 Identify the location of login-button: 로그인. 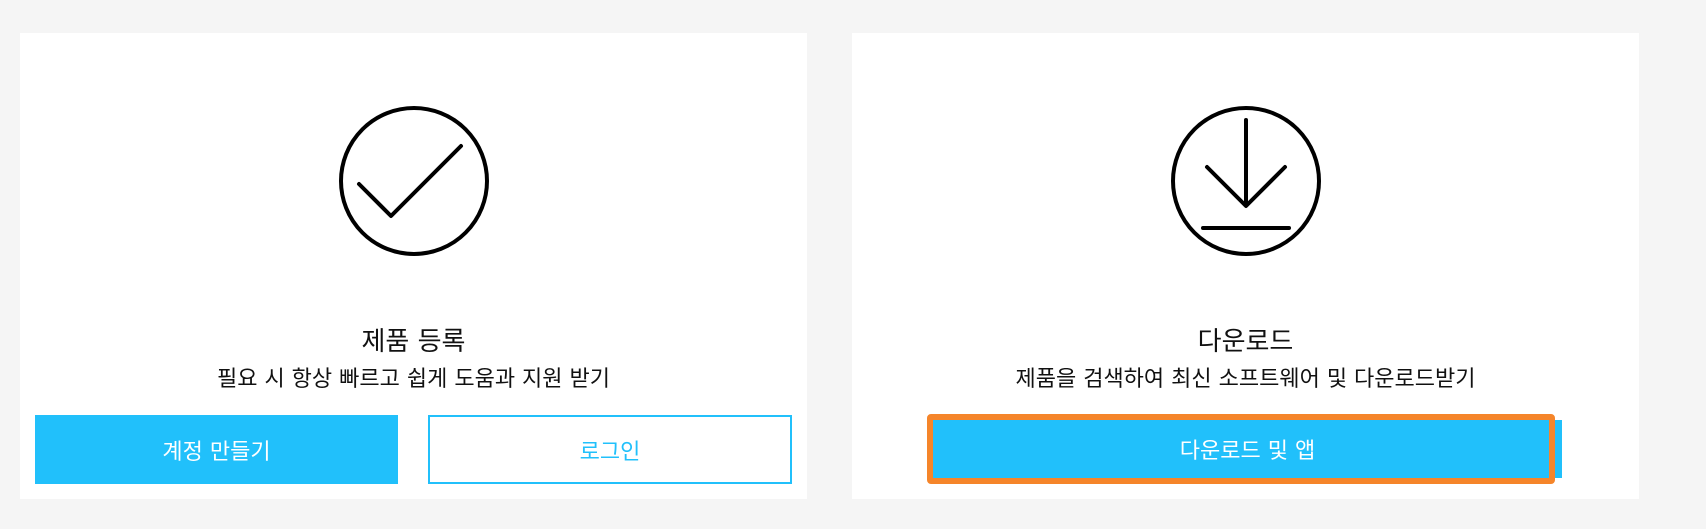
(610, 449).